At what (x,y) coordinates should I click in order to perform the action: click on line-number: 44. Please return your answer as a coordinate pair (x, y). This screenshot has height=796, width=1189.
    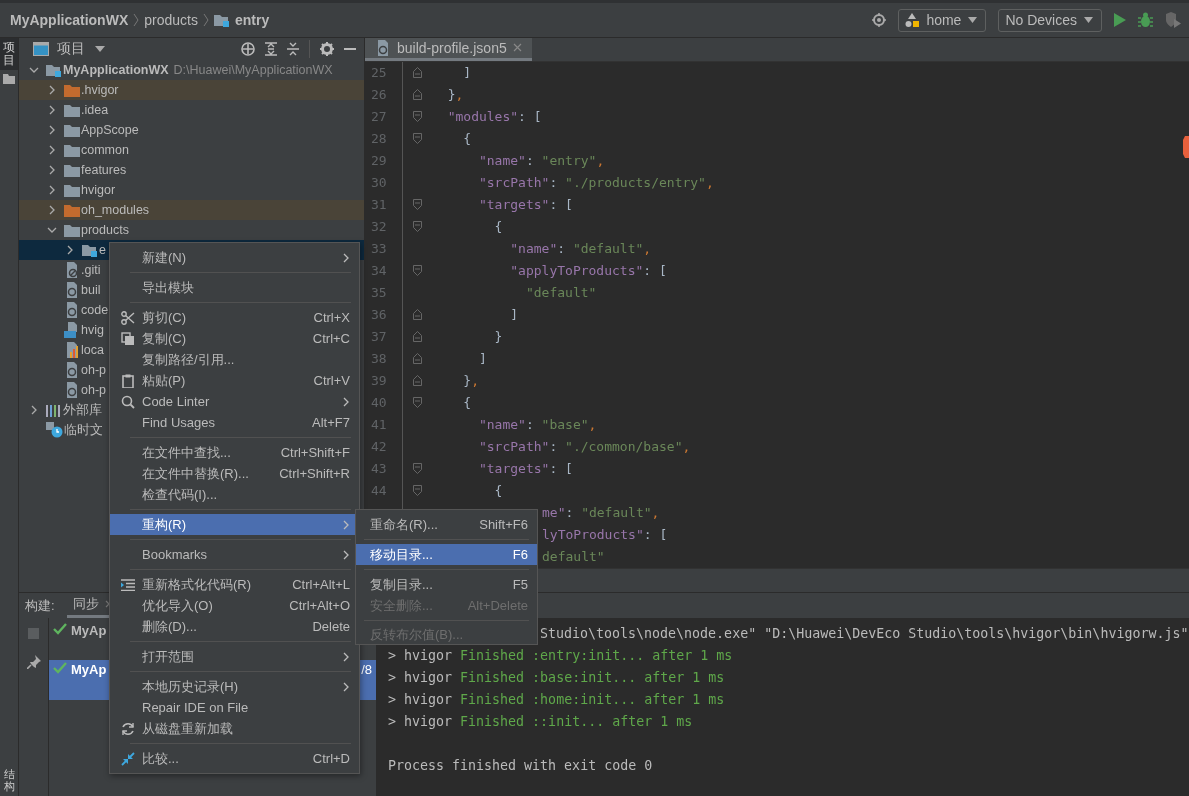
    Looking at the image, I should click on (379, 490).